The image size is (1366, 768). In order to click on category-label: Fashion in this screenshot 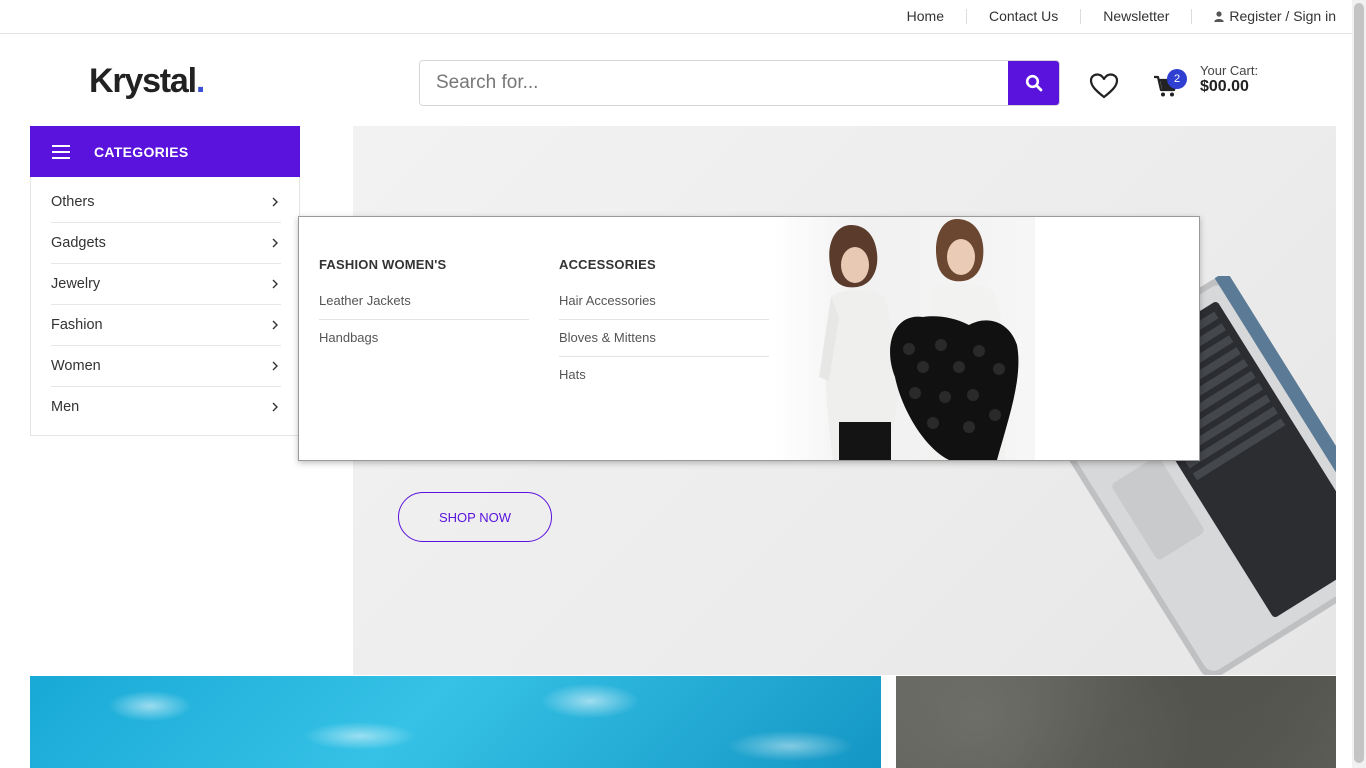, I will do `click(77, 324)`.